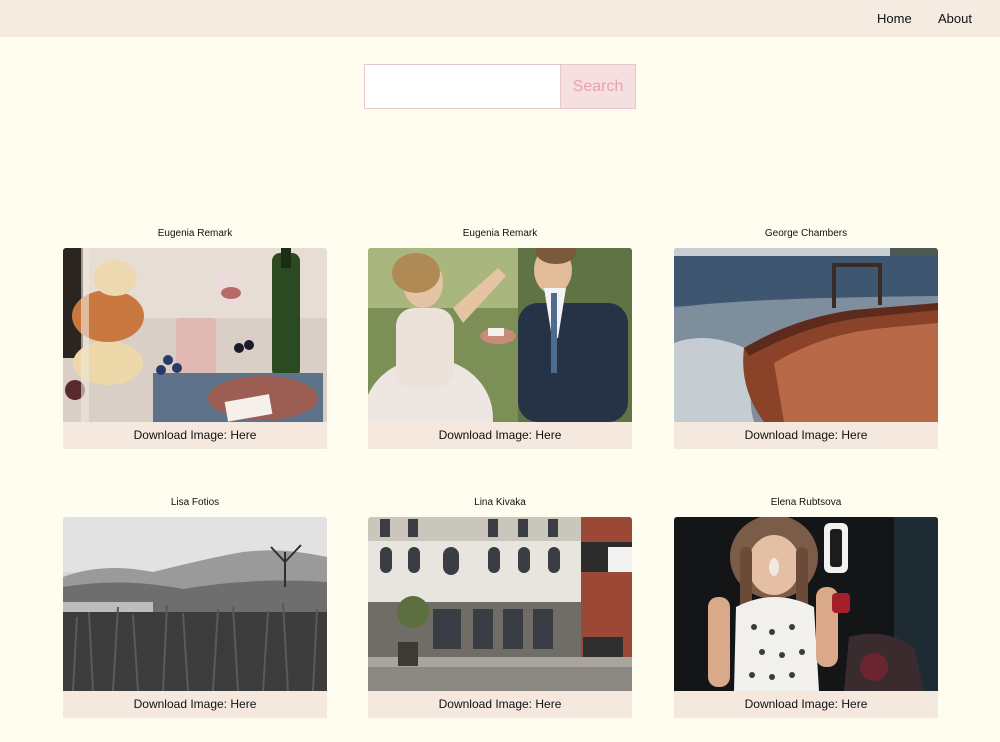  Describe the element at coordinates (806, 502) in the screenshot. I see `photographer-name: Elena Rubtsova` at that location.